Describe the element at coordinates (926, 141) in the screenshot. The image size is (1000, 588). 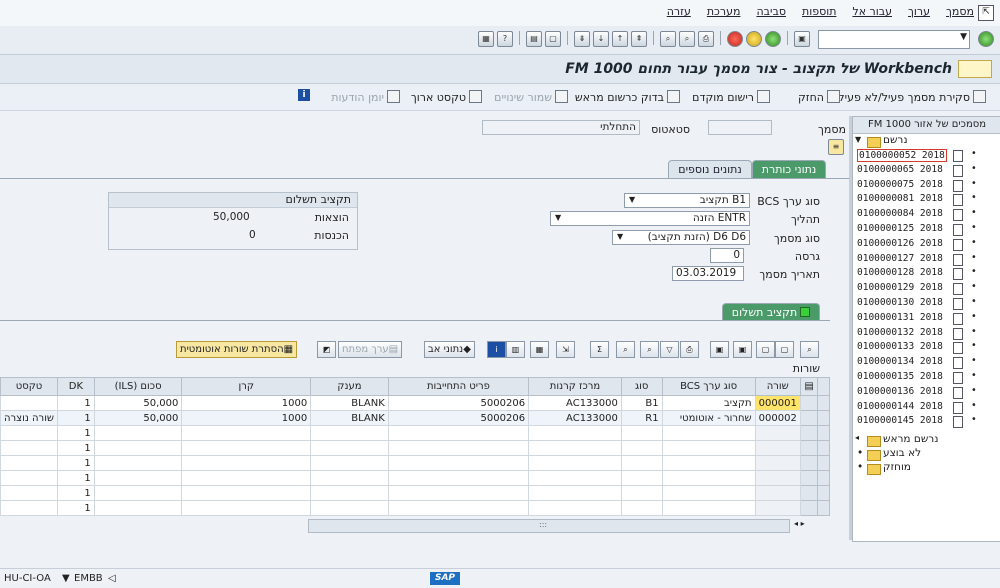
I see `tree-folder-posted: ▼ נרשם` at that location.